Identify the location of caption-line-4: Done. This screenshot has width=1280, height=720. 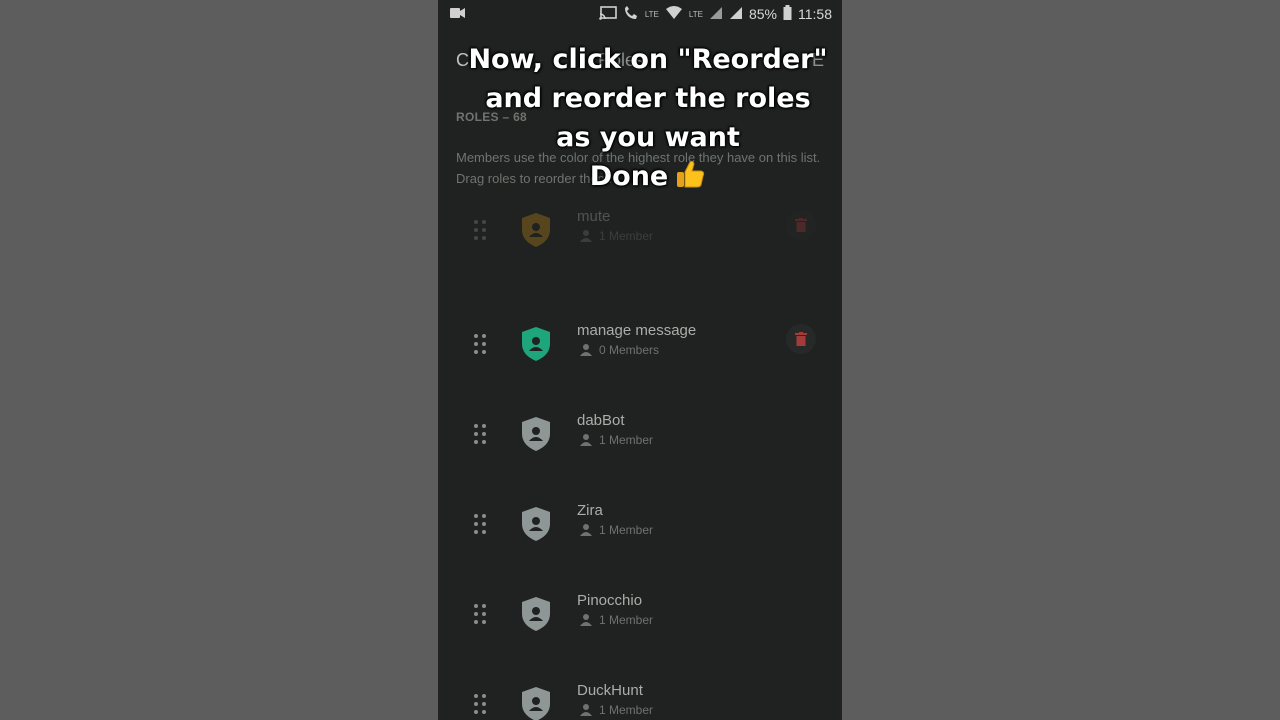
(648, 176).